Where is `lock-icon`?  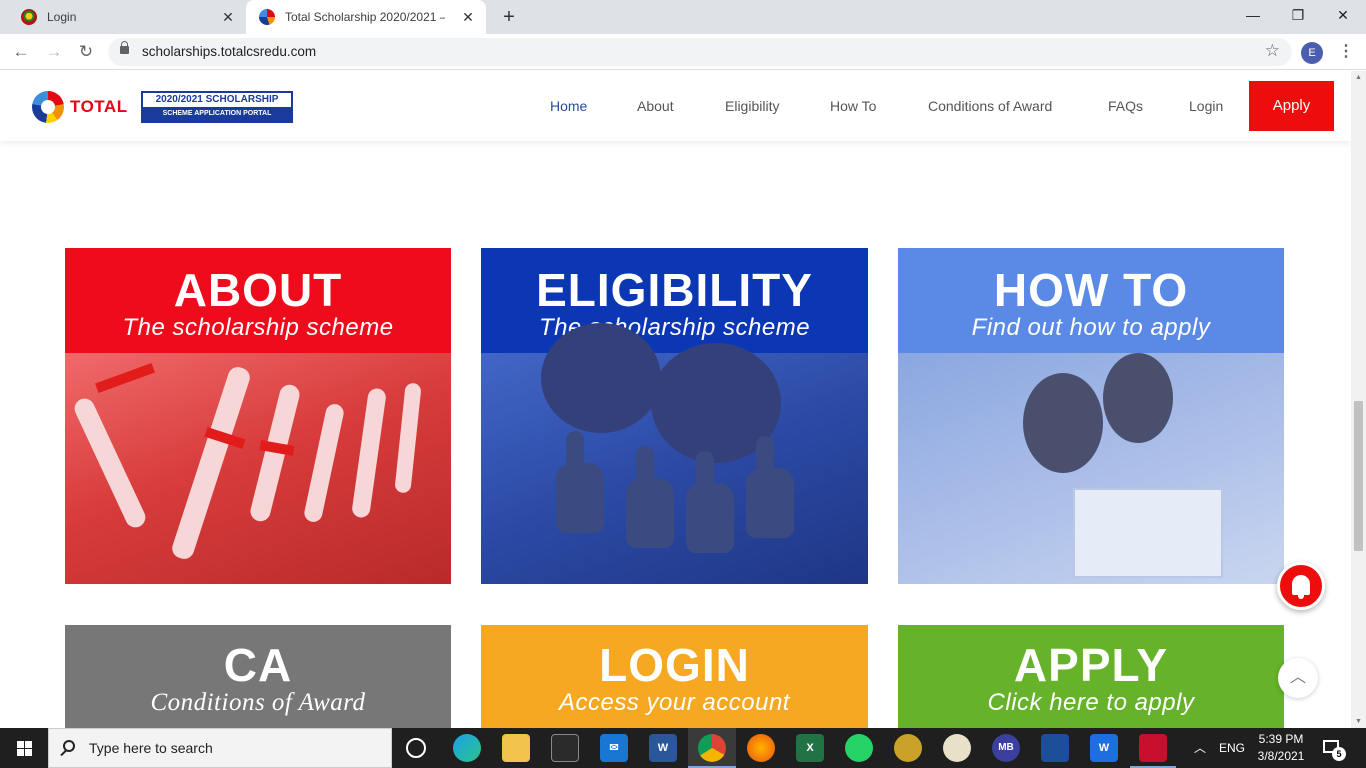
lock-icon is located at coordinates (124, 47).